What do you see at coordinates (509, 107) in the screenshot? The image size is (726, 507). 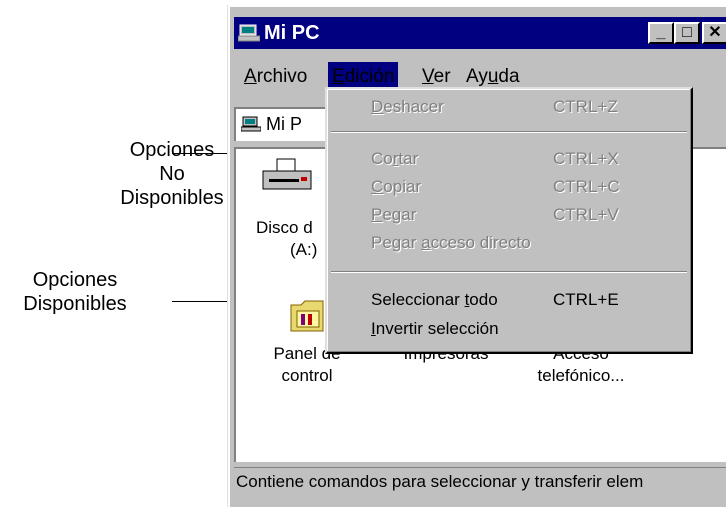 I see `menu-item-deshacer: Deshacer CTRL+Z` at bounding box center [509, 107].